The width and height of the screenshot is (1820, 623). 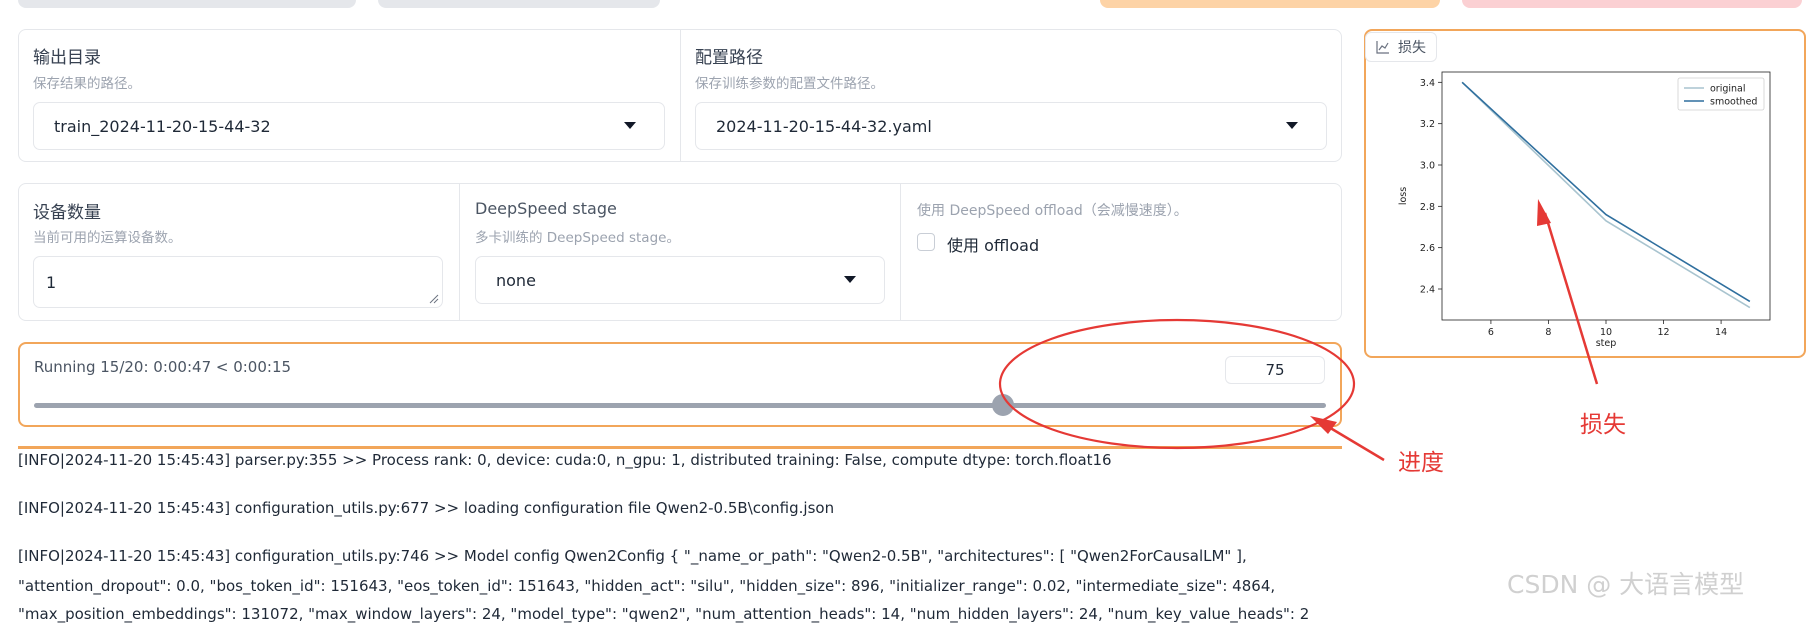 What do you see at coordinates (238, 282) in the screenshot?
I see `device-count-input: 1` at bounding box center [238, 282].